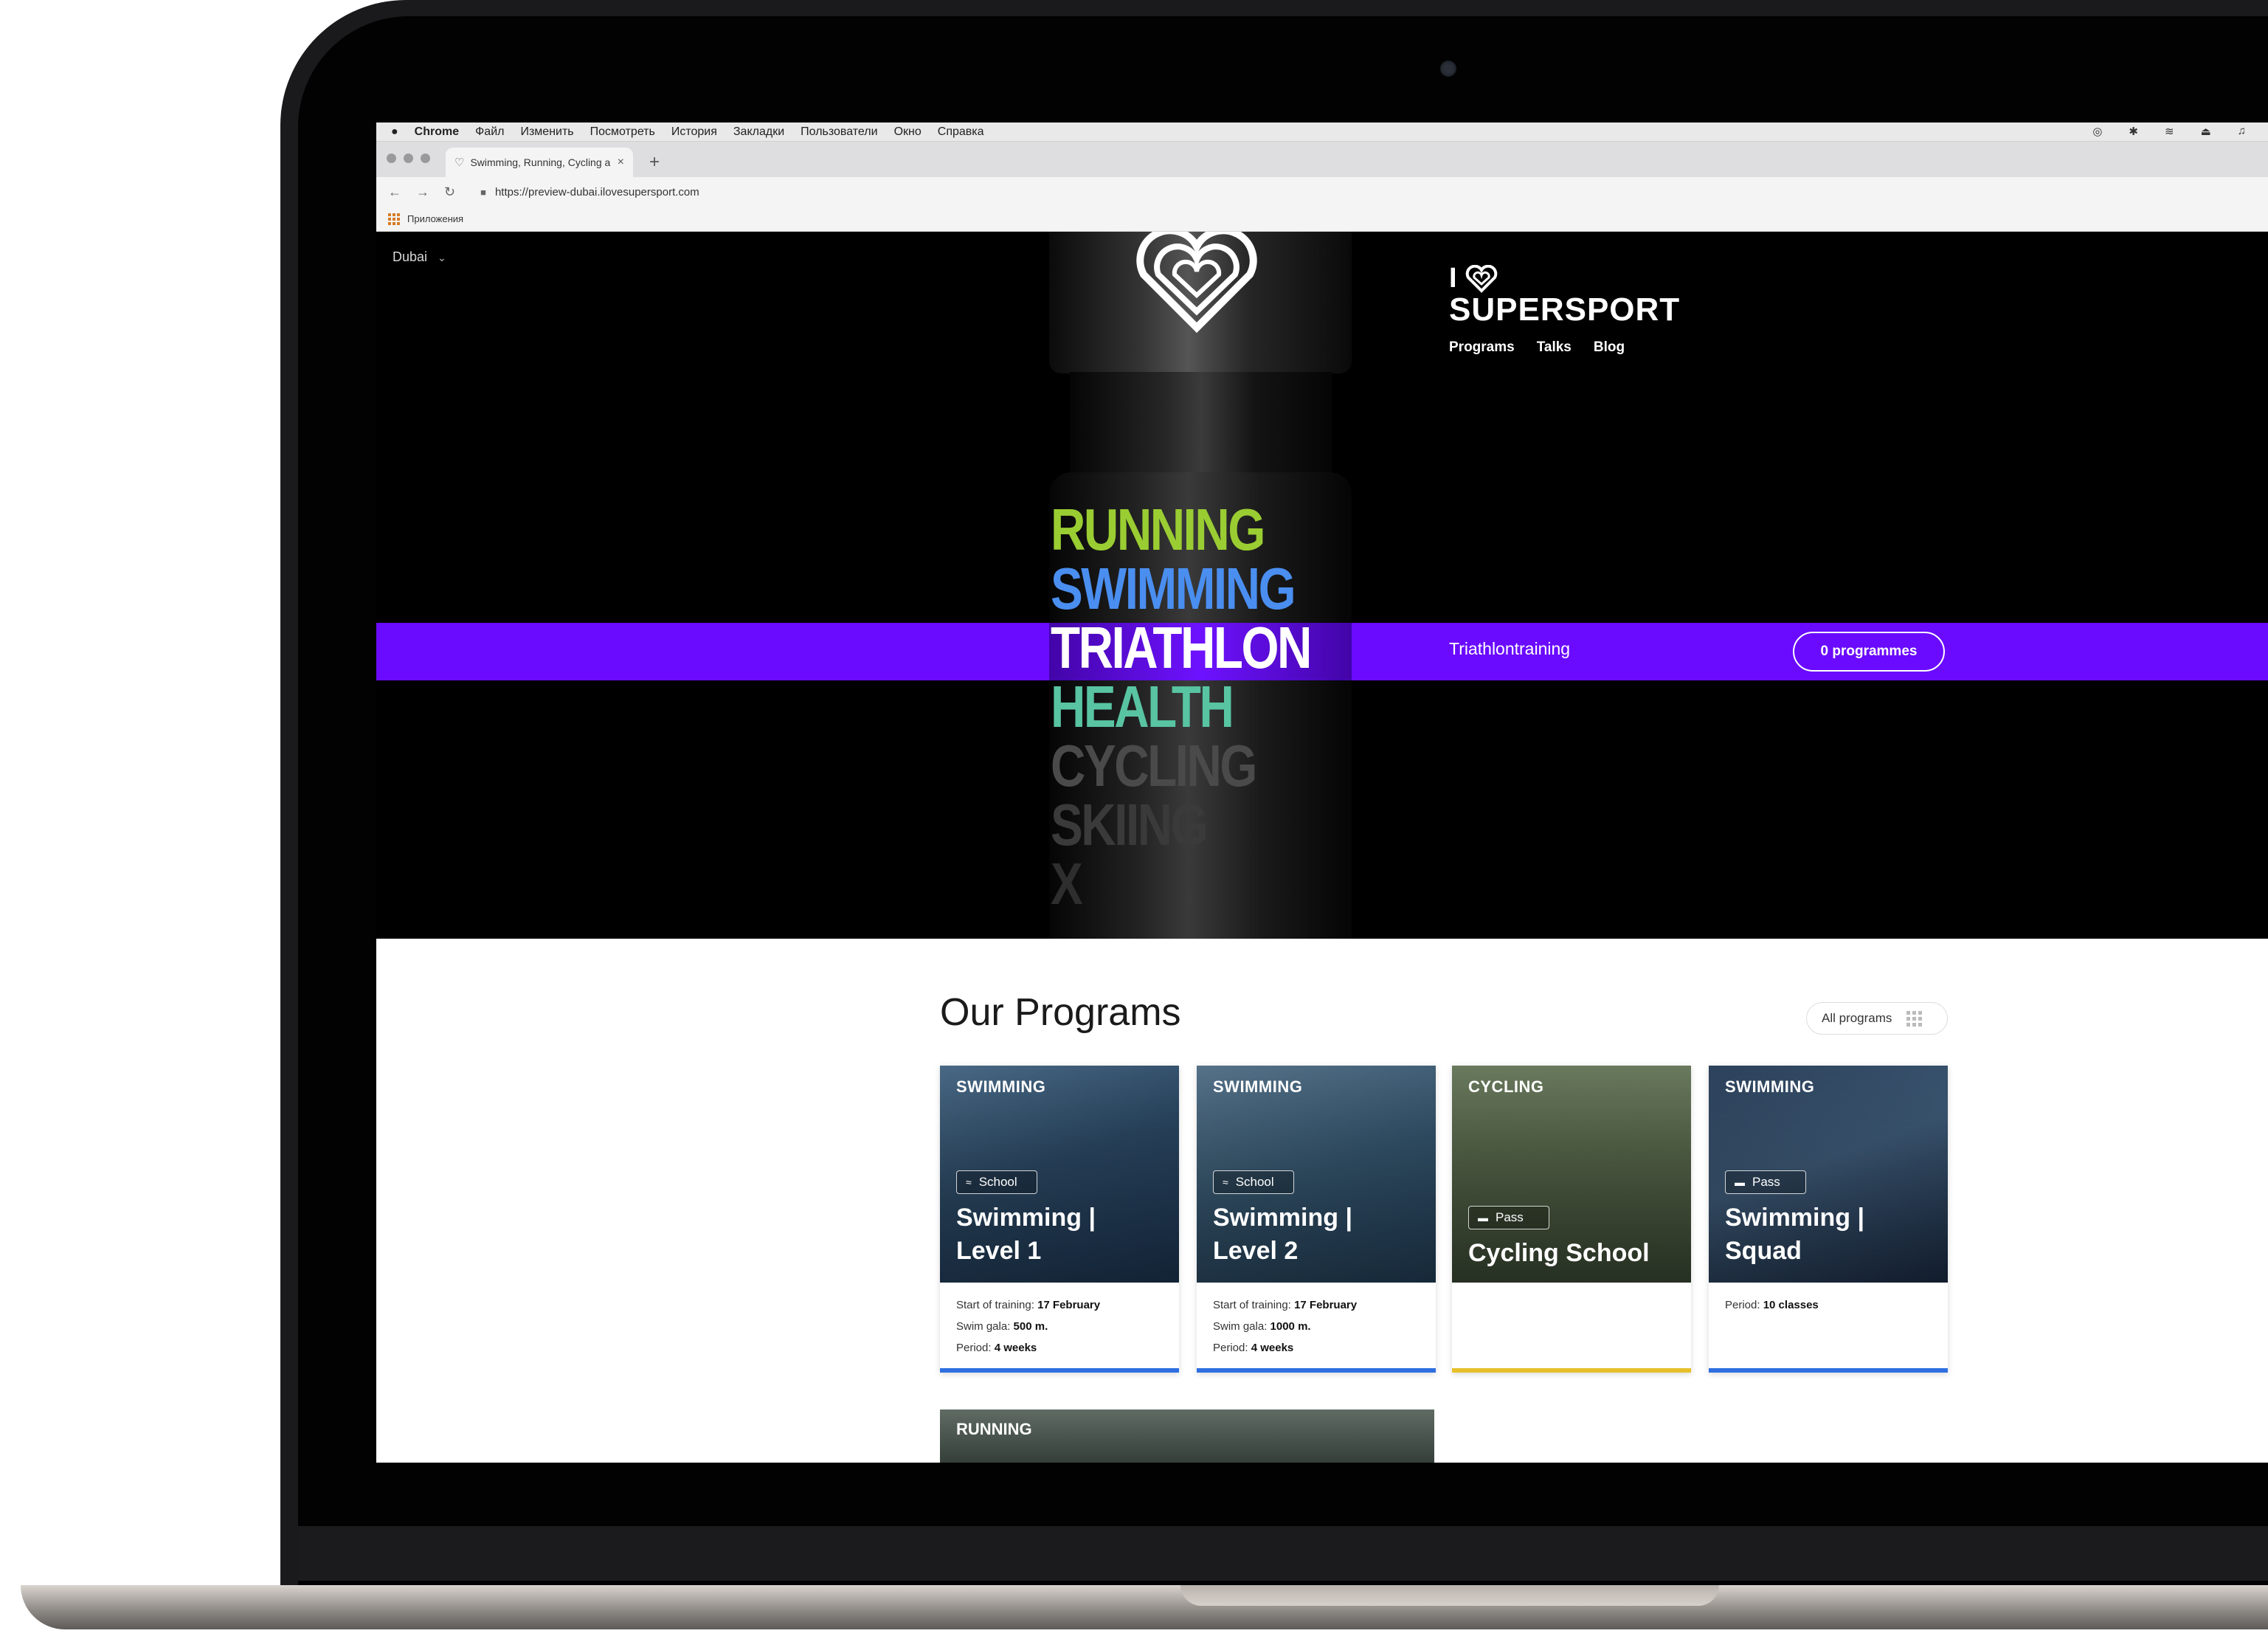 The height and width of the screenshot is (1639, 2268). Describe the element at coordinates (2133, 131) in the screenshot. I see `bluetooth-icon: ✱` at that location.